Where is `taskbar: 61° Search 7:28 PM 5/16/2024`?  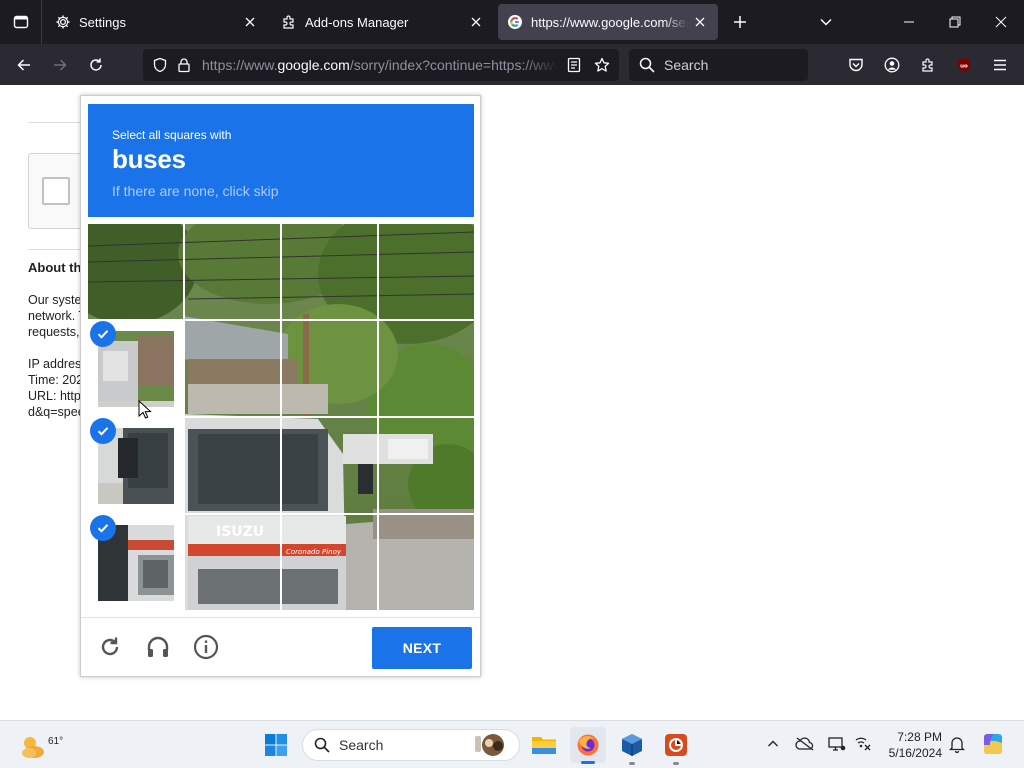 taskbar: 61° Search 7:28 PM 5/16/2024 is located at coordinates (512, 744).